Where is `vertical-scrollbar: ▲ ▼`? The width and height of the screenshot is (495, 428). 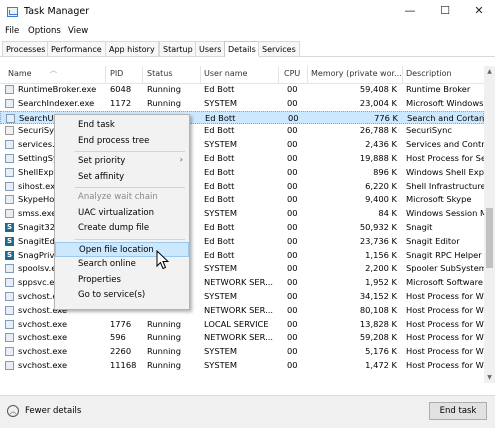 vertical-scrollbar: ▲ ▼ is located at coordinates (489, 224).